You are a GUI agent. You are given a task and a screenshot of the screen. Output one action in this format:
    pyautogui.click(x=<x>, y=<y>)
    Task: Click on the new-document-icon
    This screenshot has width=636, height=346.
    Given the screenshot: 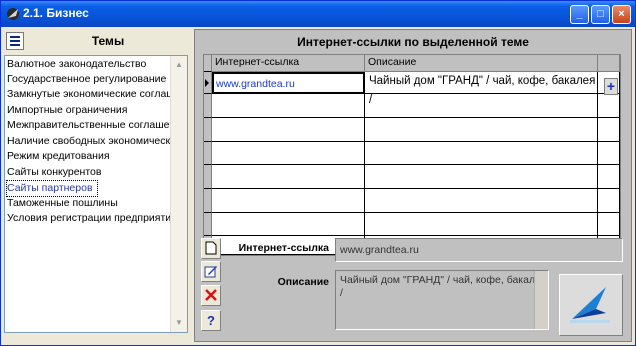 What is the action you would take?
    pyautogui.click(x=211, y=248)
    